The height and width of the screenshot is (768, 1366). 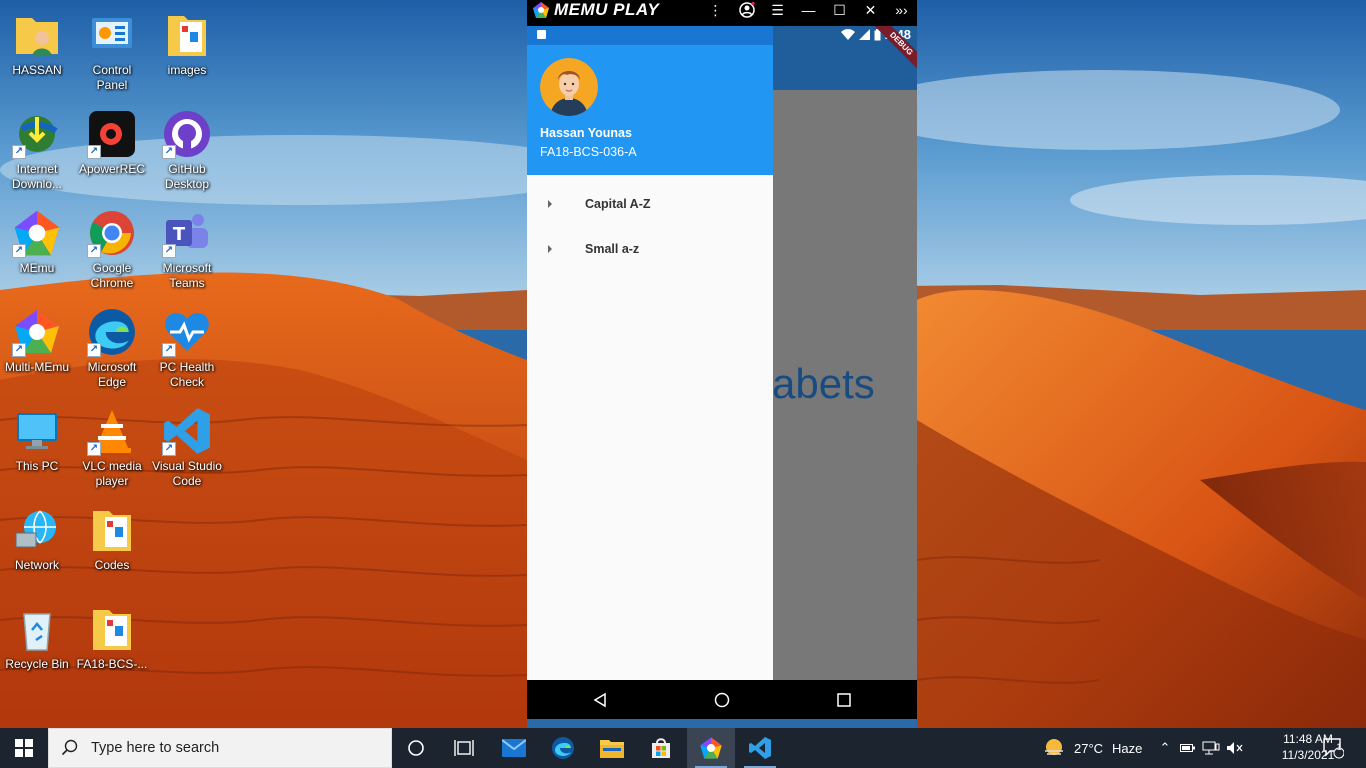 I want to click on search-icon, so click(x=69, y=747).